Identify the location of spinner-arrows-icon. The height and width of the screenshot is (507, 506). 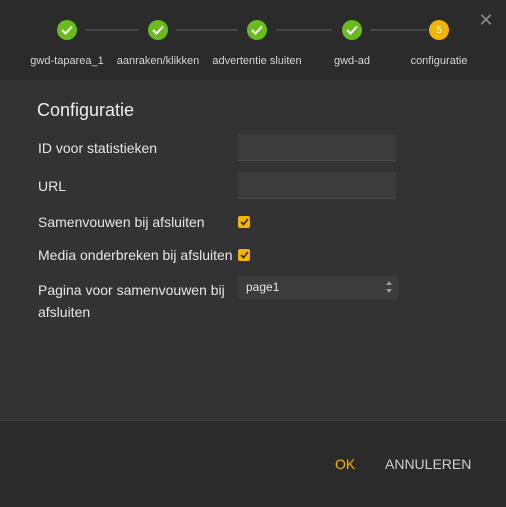
(389, 287).